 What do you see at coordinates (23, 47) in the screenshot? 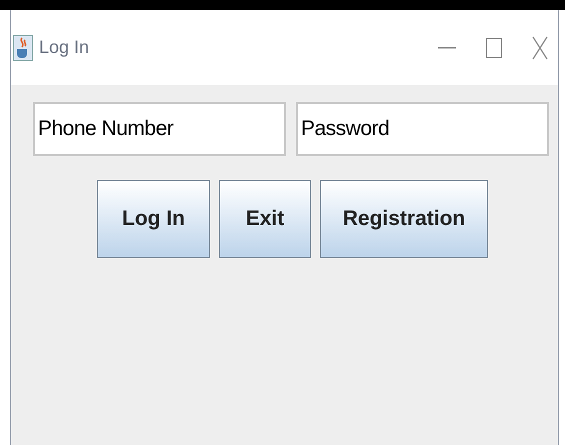
I see `coffee-cup-icon` at bounding box center [23, 47].